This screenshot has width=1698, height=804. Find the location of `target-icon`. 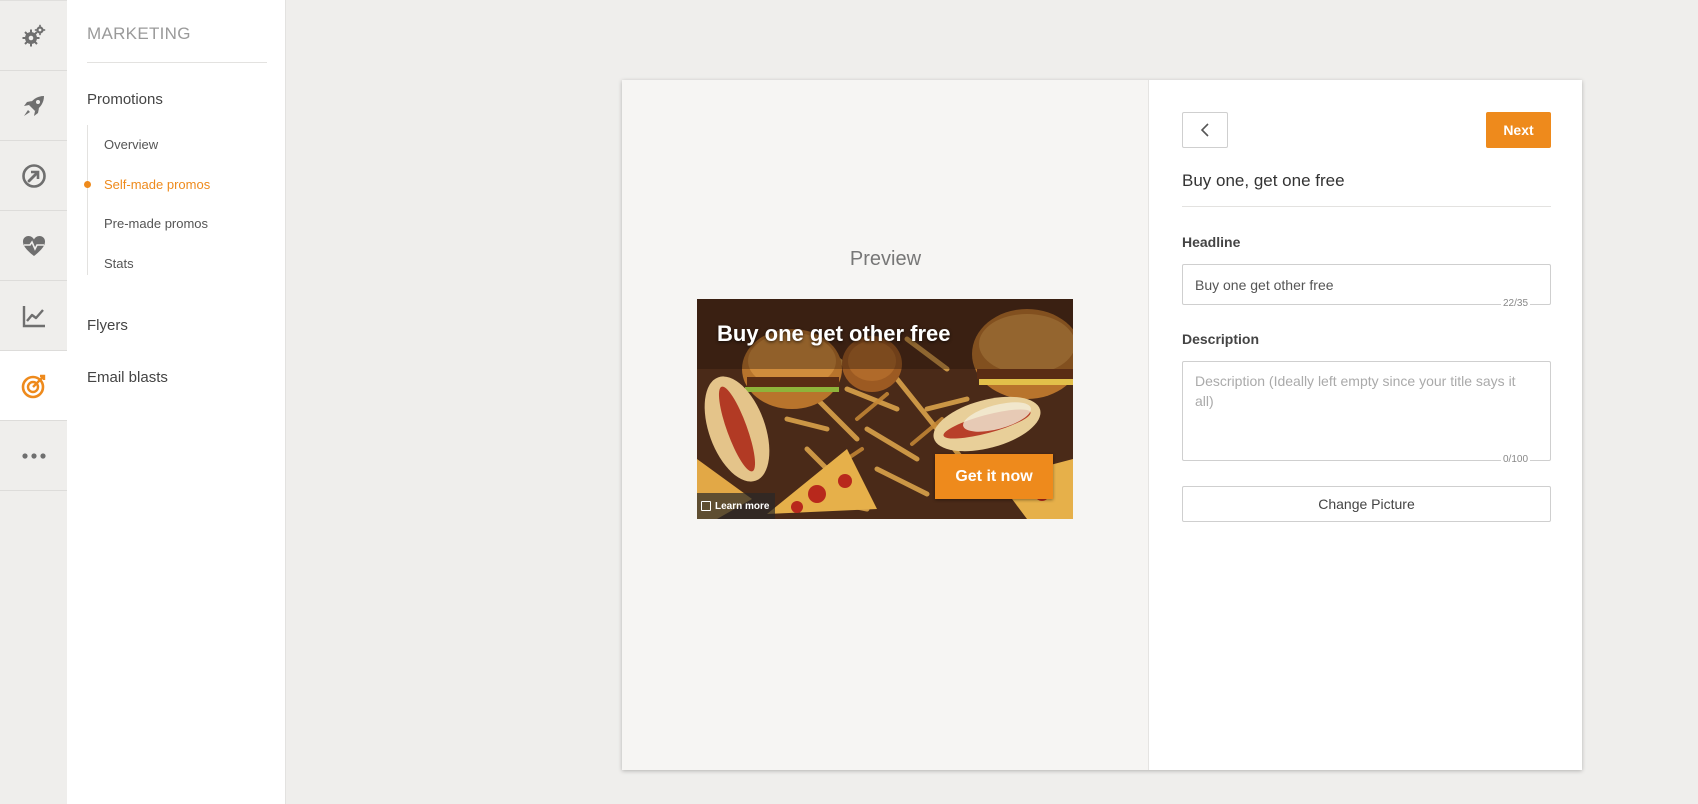

target-icon is located at coordinates (33, 386).